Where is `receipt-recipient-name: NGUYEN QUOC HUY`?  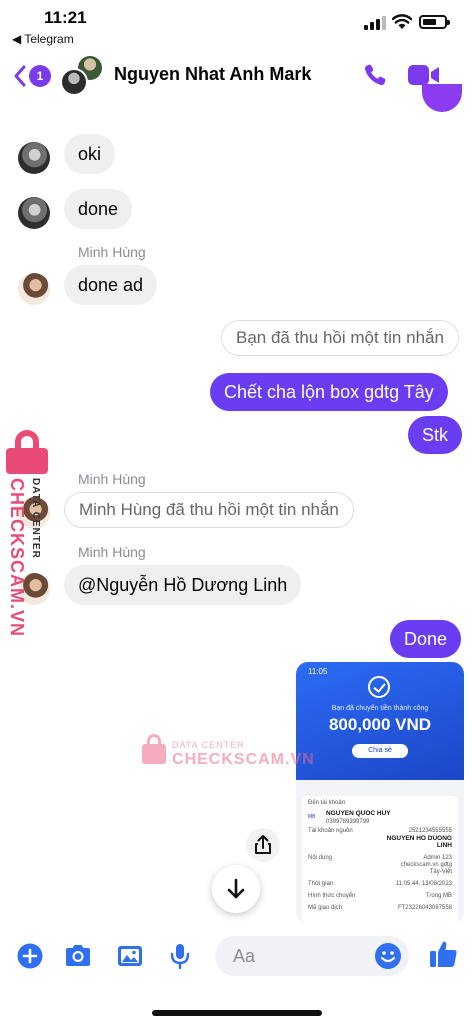
receipt-recipient-name: NGUYEN QUOC HUY is located at coordinates (358, 813).